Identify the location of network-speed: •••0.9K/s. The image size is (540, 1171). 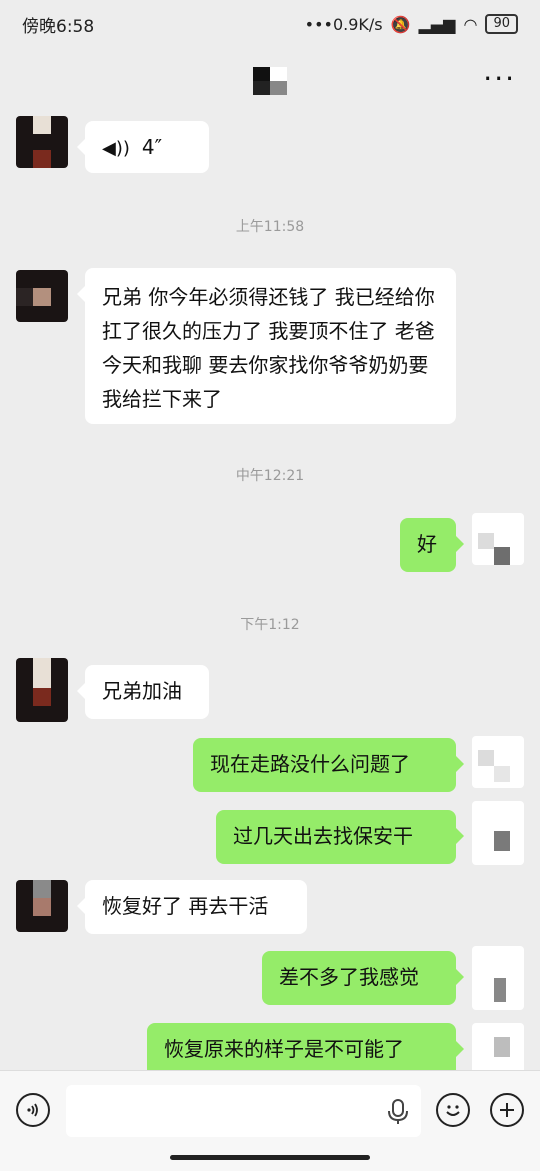
(343, 24).